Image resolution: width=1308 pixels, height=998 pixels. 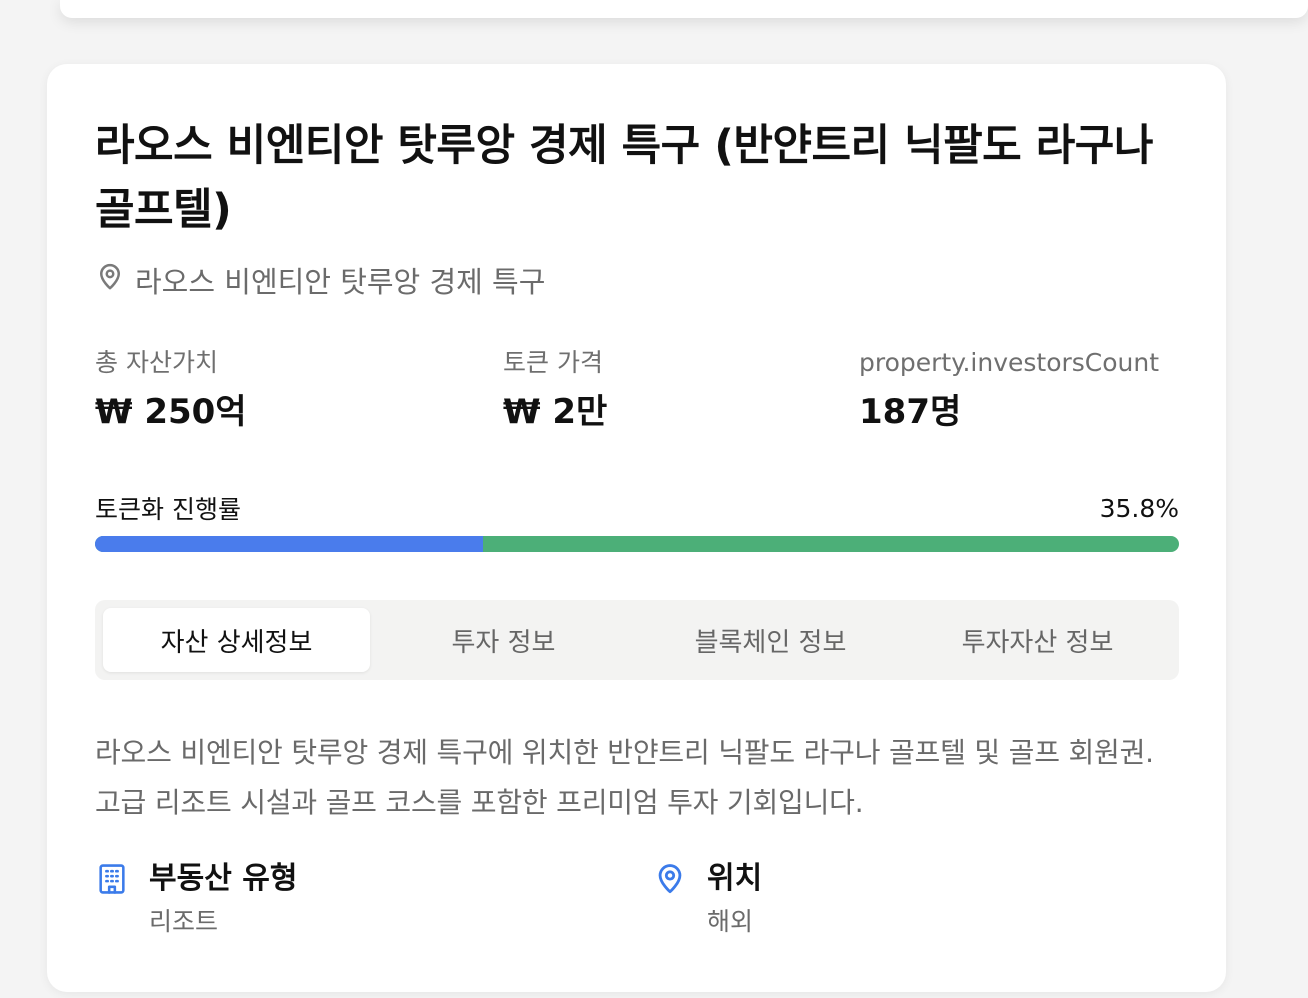 I want to click on stat-token-price: 토큰 가격 ₩ 2만, so click(x=555, y=394).